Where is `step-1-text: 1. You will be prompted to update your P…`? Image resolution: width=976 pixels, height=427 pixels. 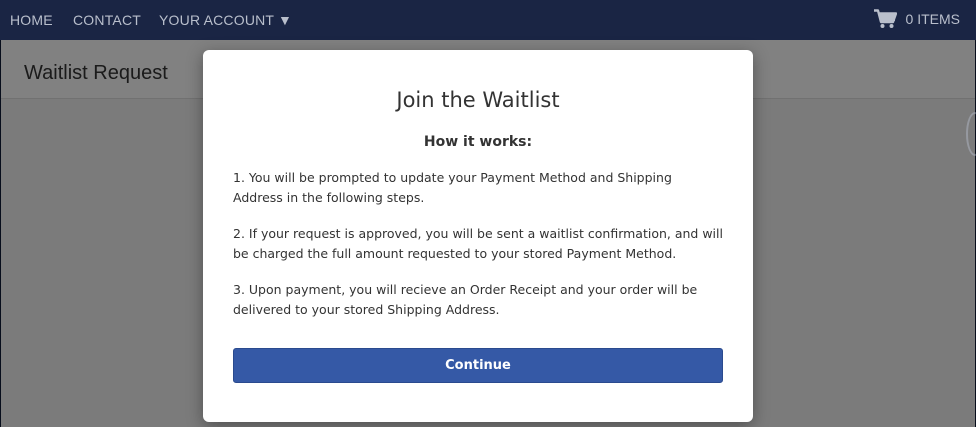
step-1-text: 1. You will be prompted to update your P… is located at coordinates (452, 187).